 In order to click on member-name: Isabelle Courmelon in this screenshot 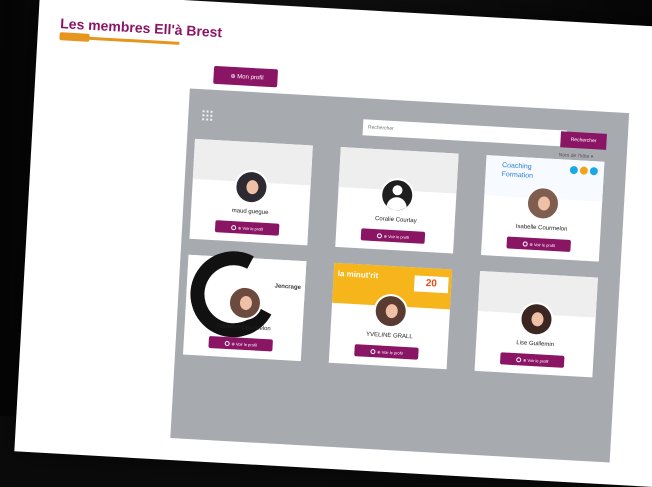, I will do `click(541, 228)`.